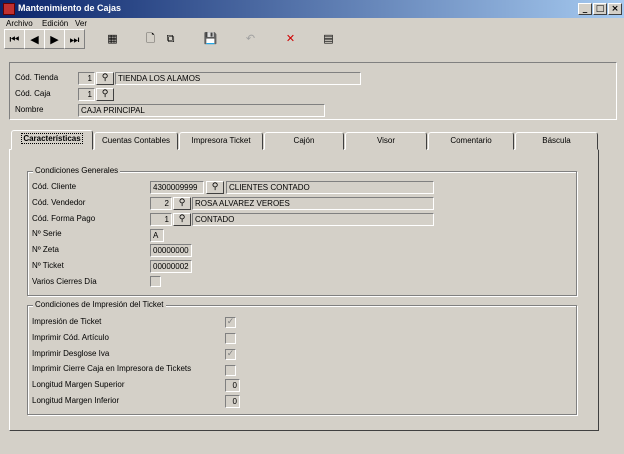 The height and width of the screenshot is (454, 624). Describe the element at coordinates (290, 39) in the screenshot. I see `delete-icon: ✕` at that location.